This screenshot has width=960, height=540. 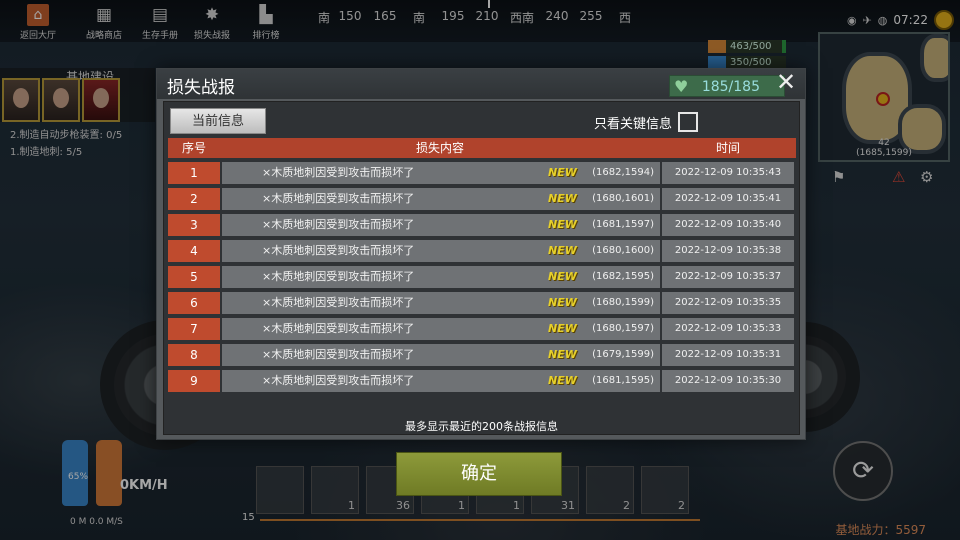 I want to click on row-position: (1679,1599), so click(x=623, y=355).